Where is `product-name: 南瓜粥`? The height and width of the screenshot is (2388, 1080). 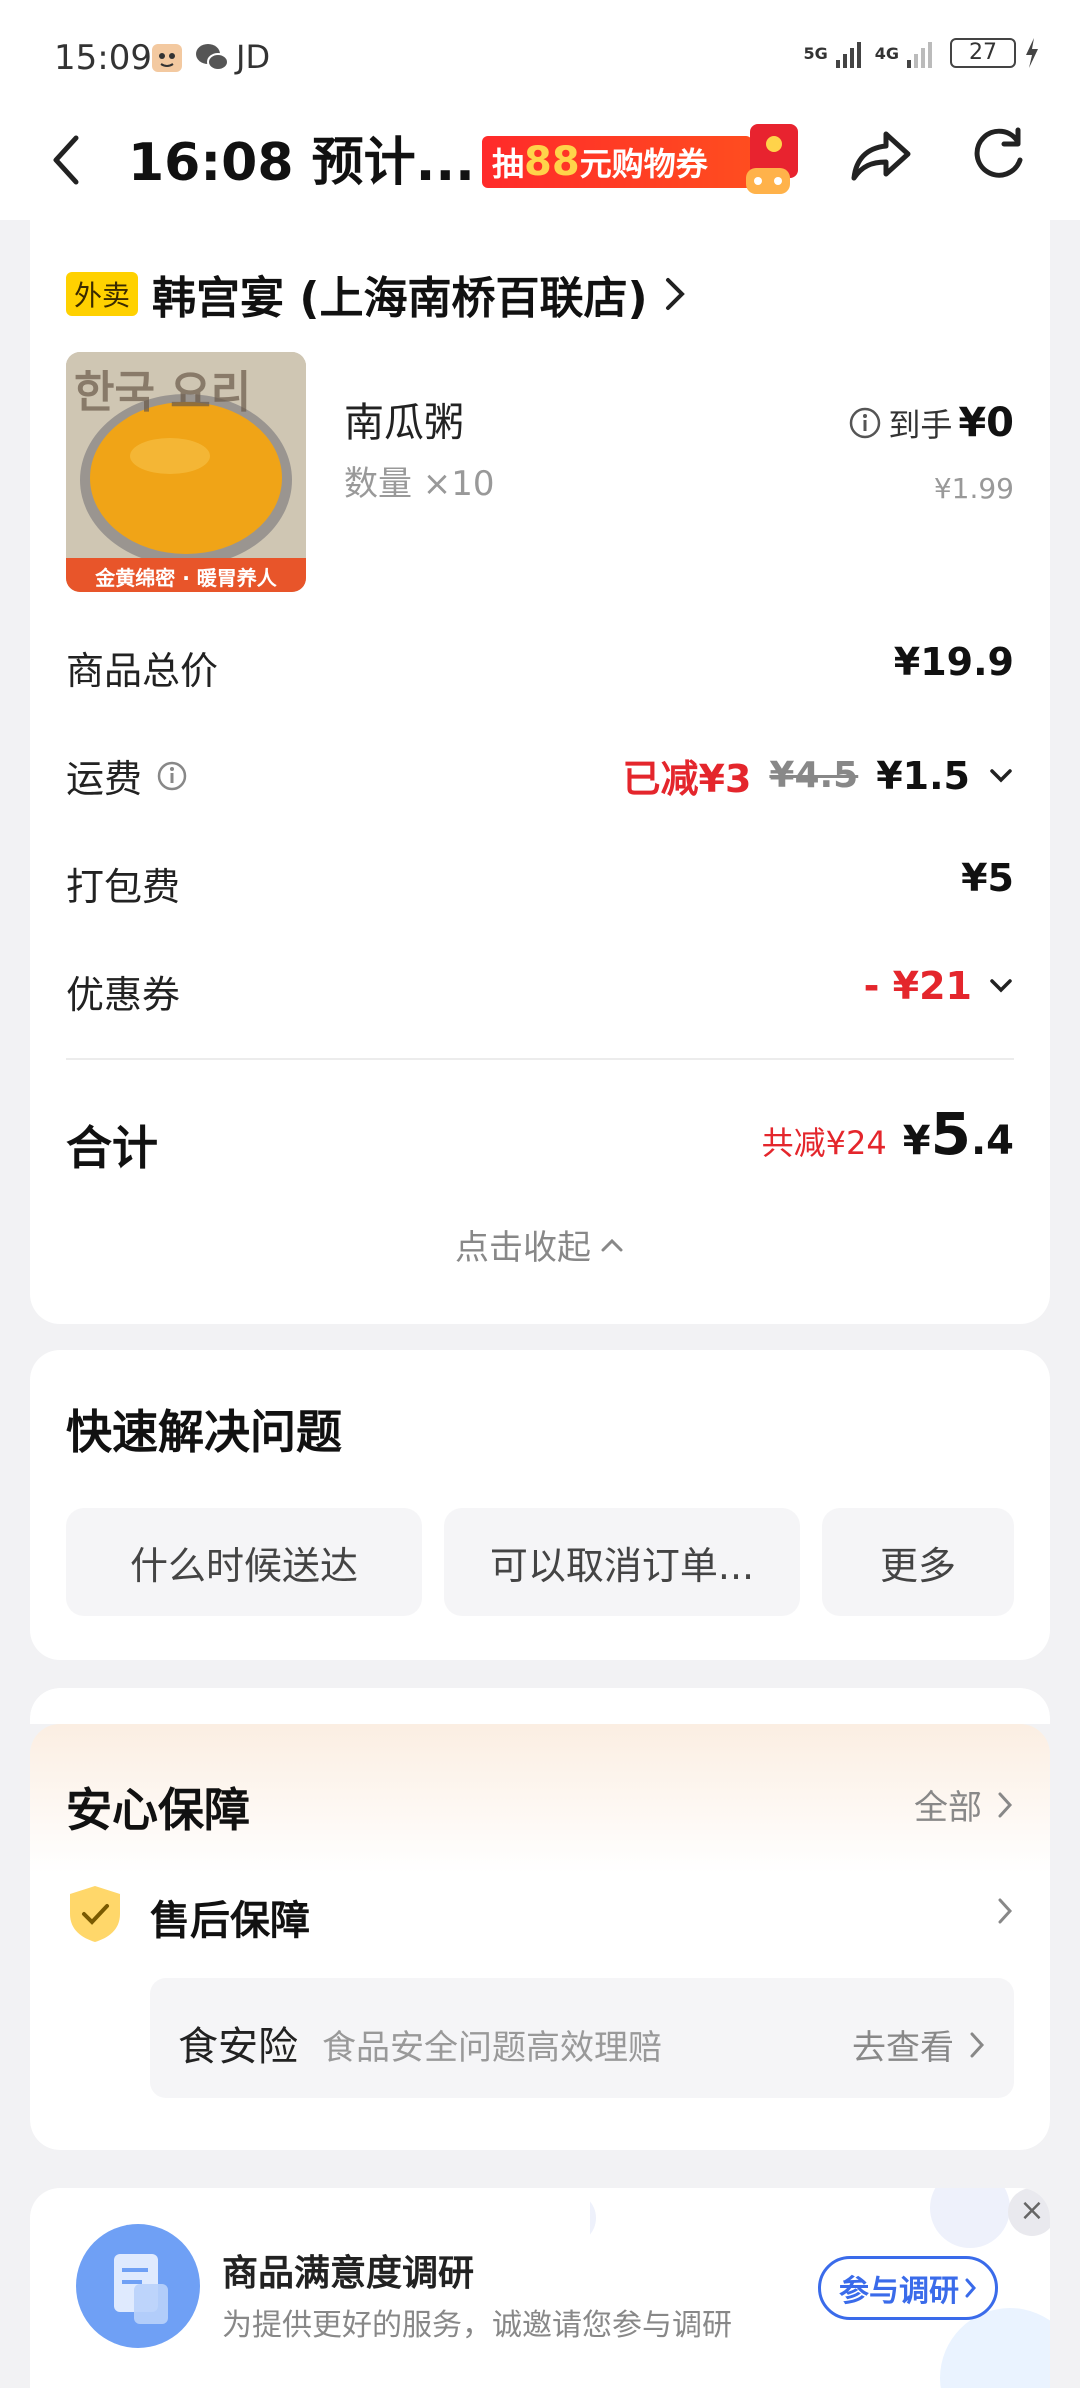
product-name: 南瓜粥 is located at coordinates (404, 423).